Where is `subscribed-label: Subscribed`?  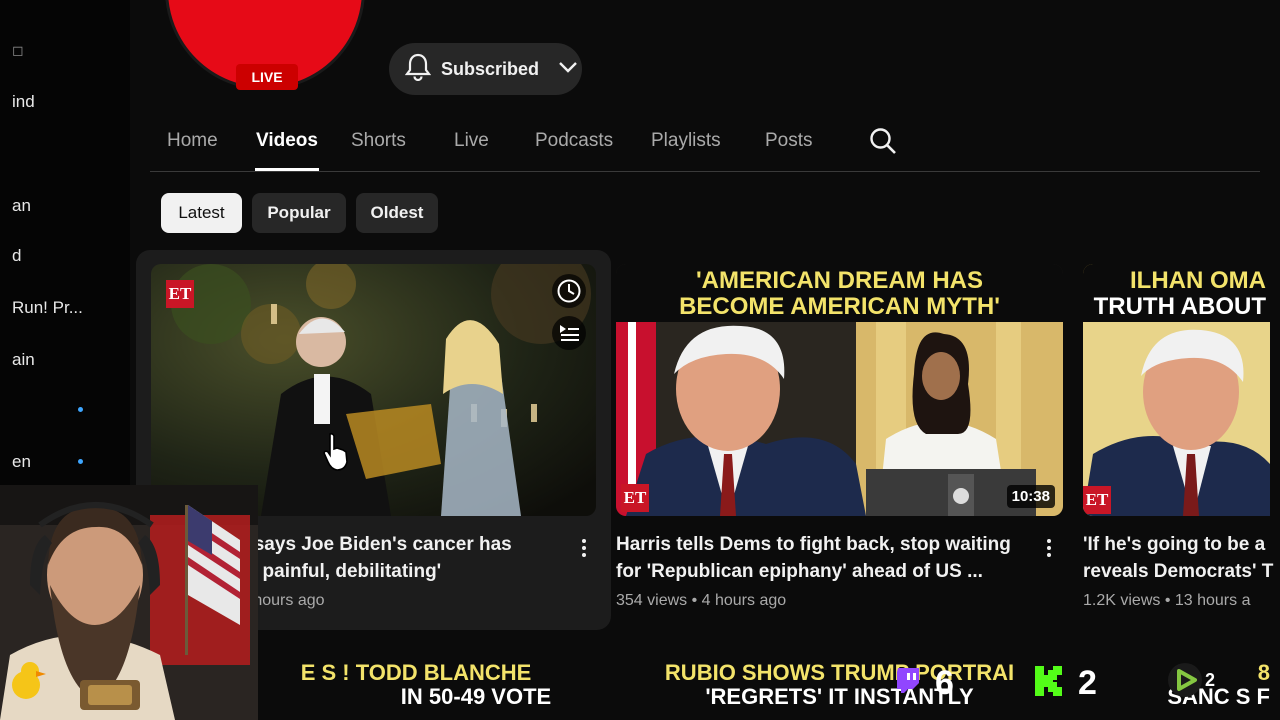 subscribed-label: Subscribed is located at coordinates (490, 68).